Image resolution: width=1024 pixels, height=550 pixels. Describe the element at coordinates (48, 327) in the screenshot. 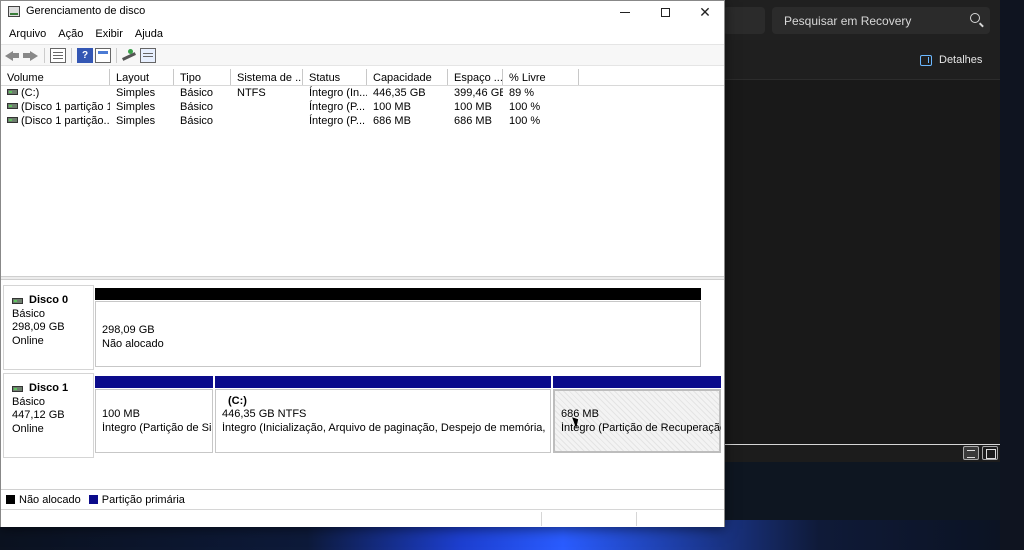

I see `disk-0-label: Disco 0 Básico 298,09 GB Online` at that location.